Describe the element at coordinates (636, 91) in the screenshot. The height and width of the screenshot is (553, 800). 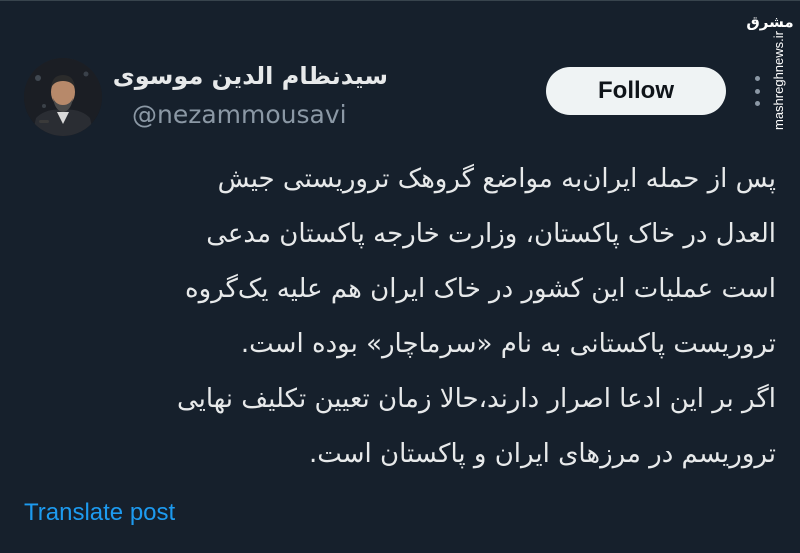
I see `follow-button: Follow` at that location.